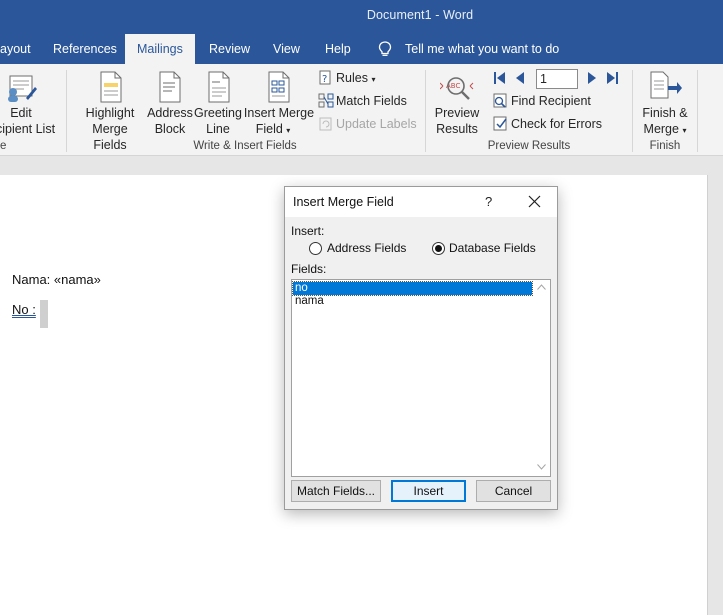 This screenshot has width=723, height=615. I want to click on insert-merge-field-line1: Insert Merge, so click(279, 113).